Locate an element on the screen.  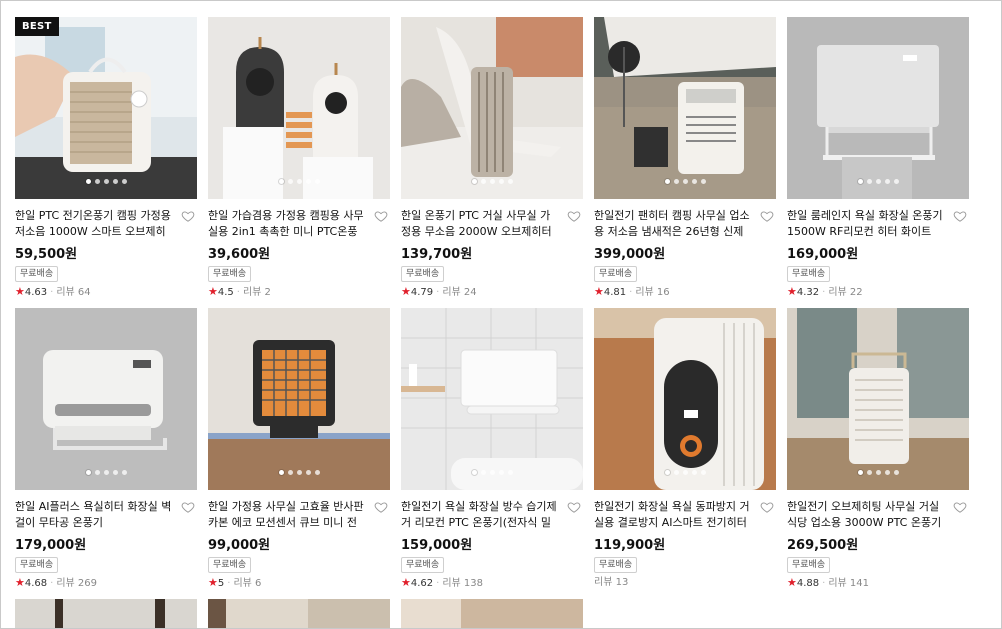
product-price: 139,700원 is located at coordinates (437, 254).